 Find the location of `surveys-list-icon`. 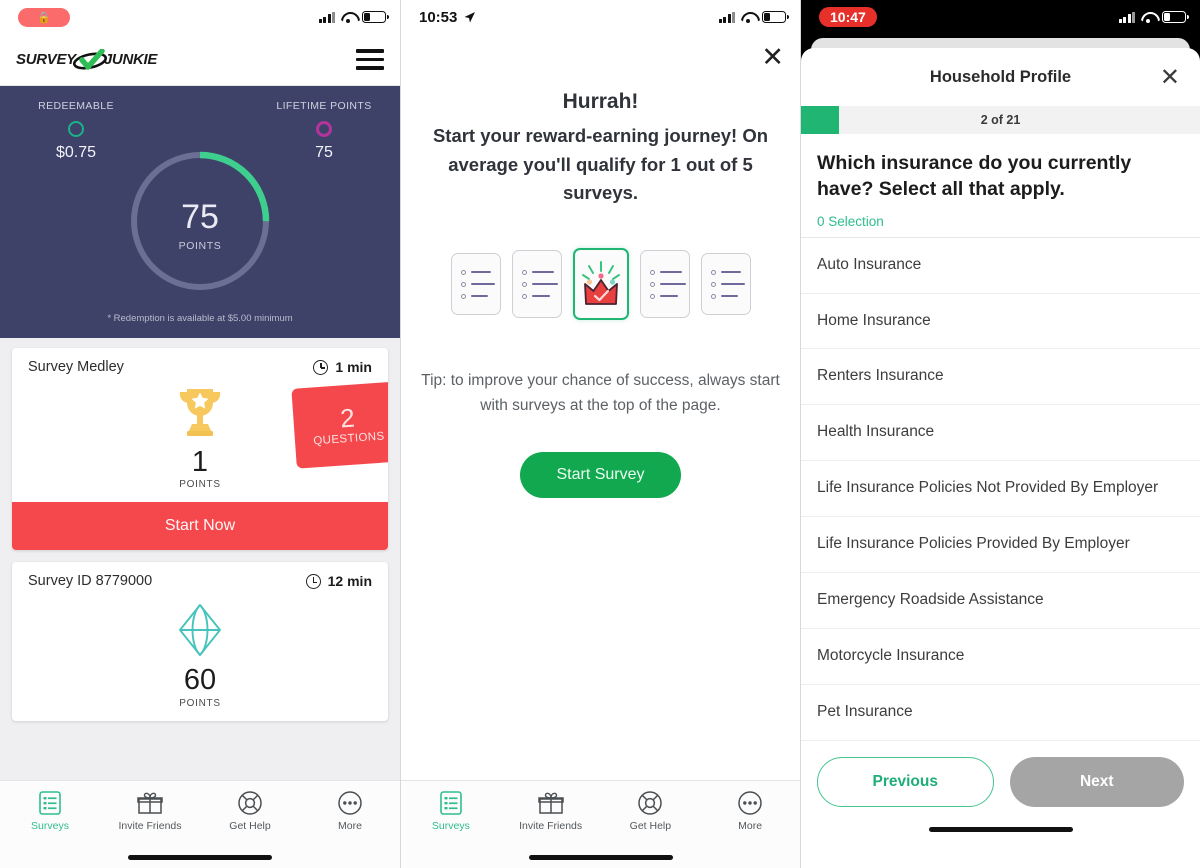

surveys-list-icon is located at coordinates (50, 802).